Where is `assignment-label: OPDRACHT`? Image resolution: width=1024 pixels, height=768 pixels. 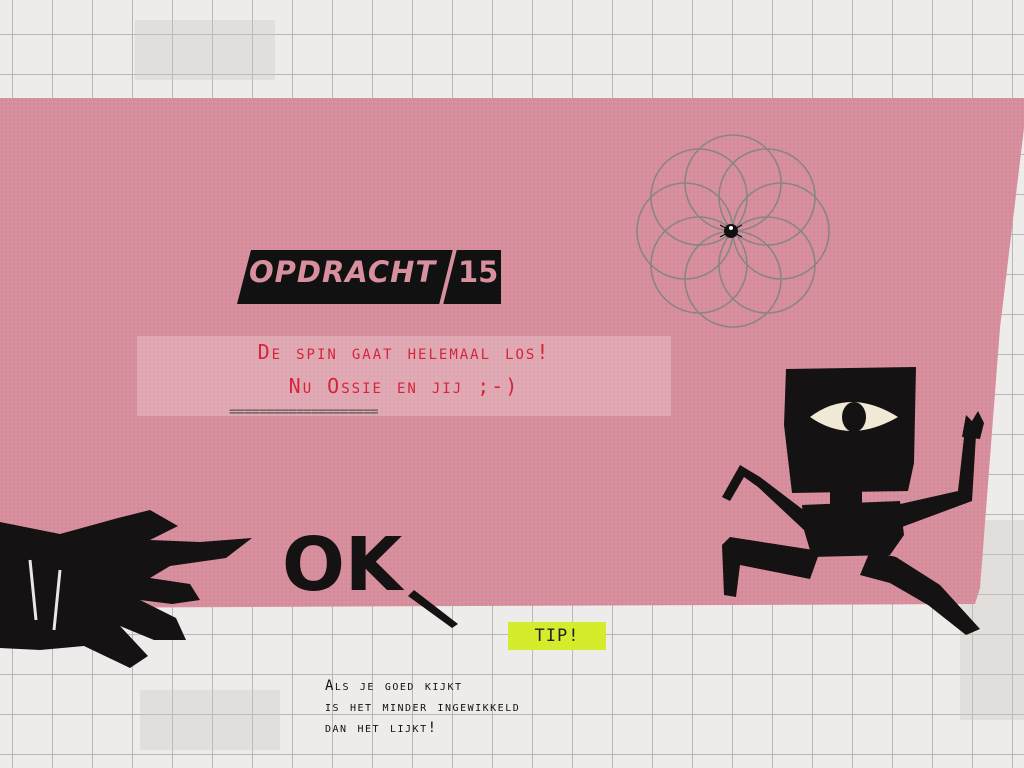
assignment-label: OPDRACHT is located at coordinates (343, 272).